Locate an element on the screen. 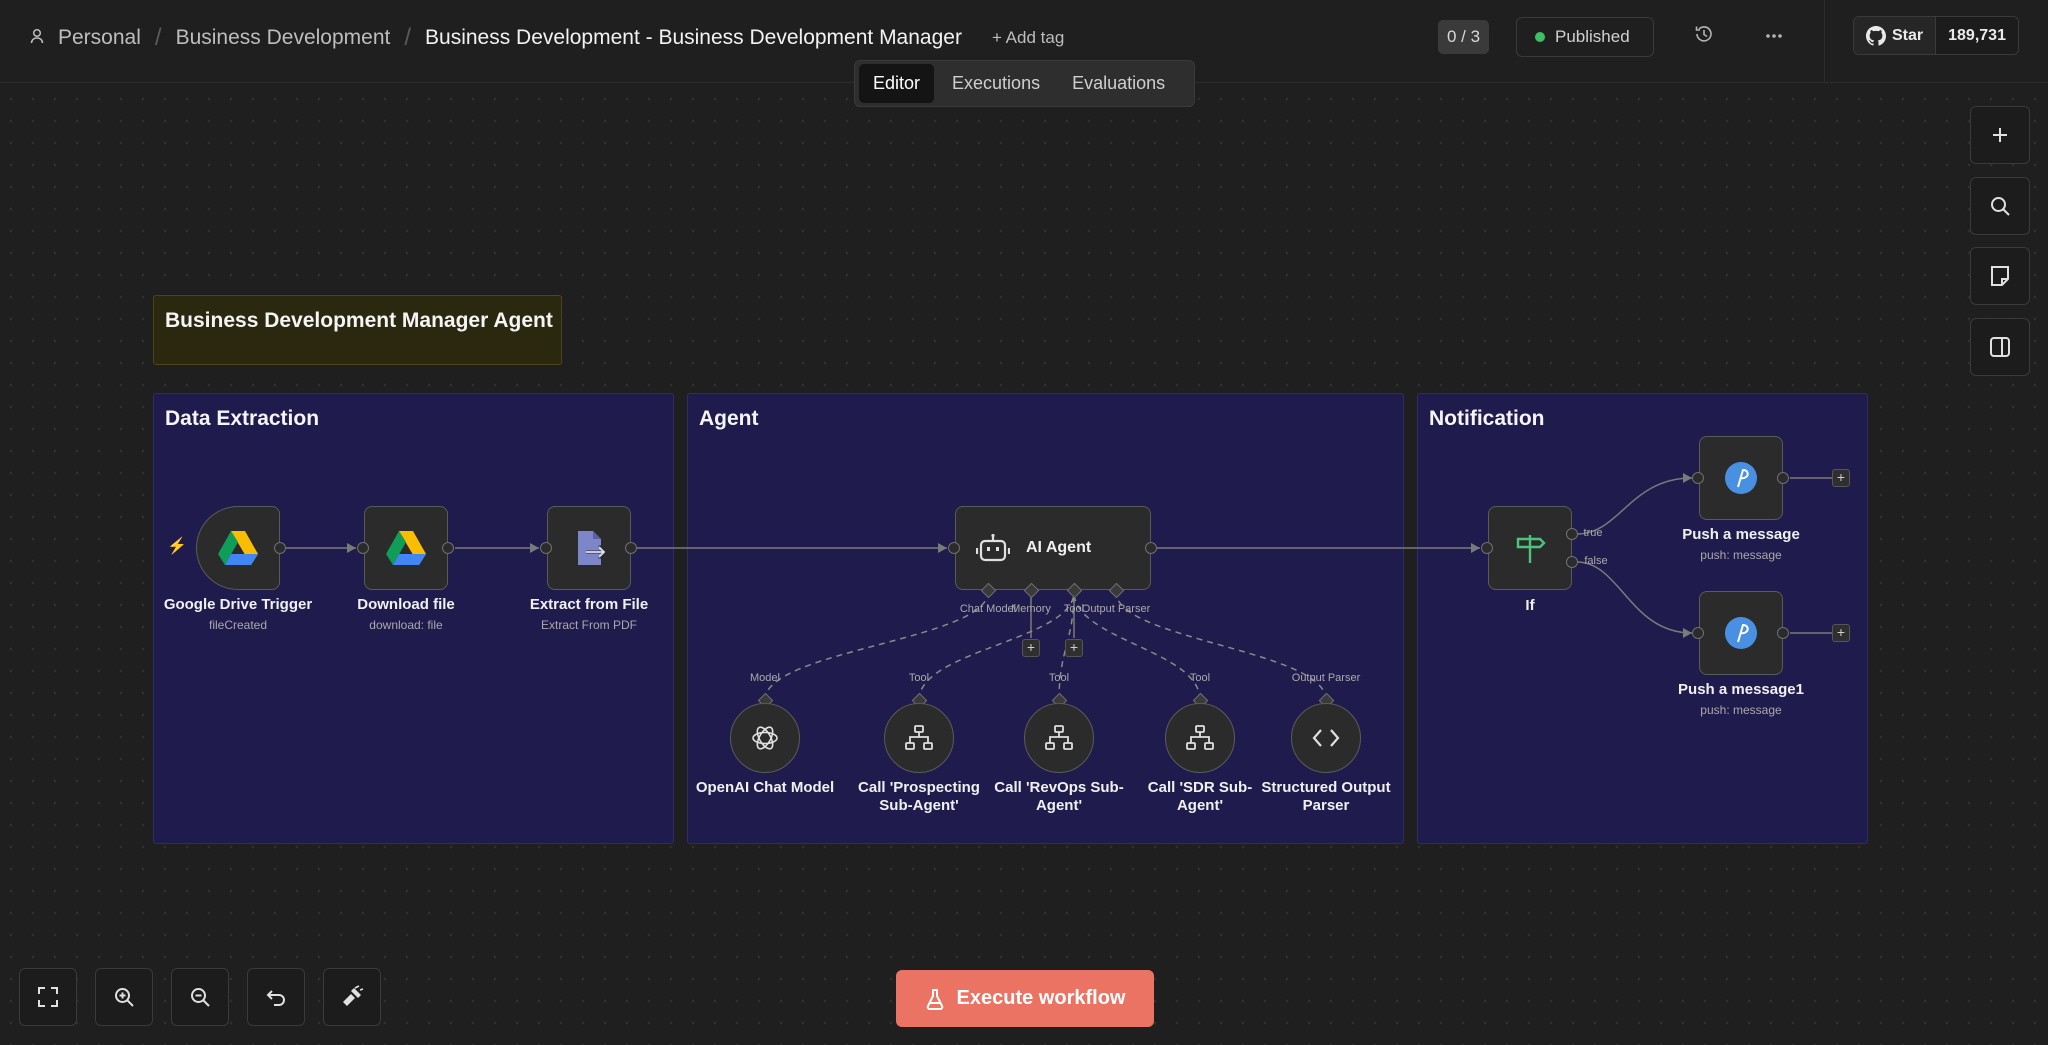 This screenshot has width=2048, height=1045. zoom-in-button is located at coordinates (124, 997).